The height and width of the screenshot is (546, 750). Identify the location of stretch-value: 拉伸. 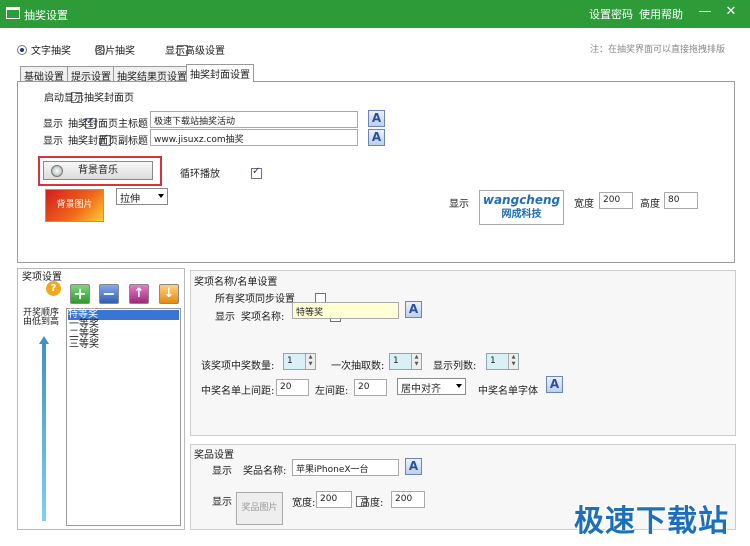
(130, 199).